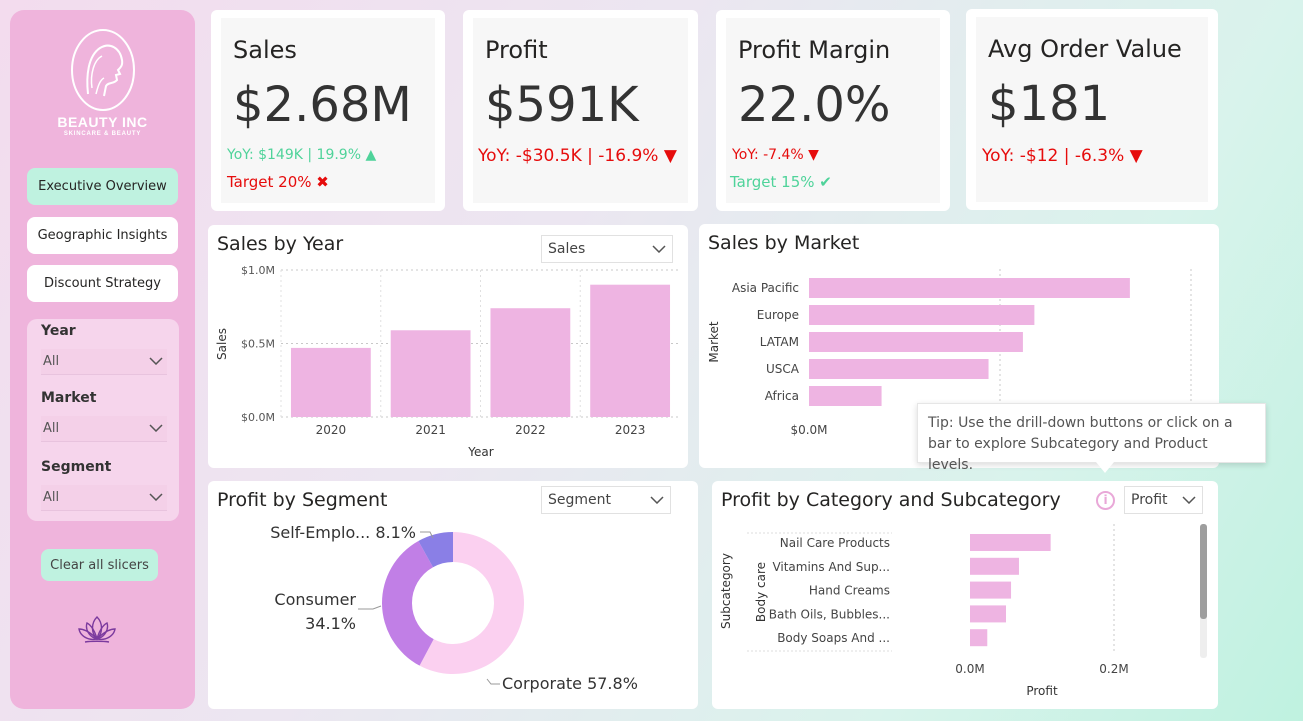 This screenshot has width=1303, height=721. What do you see at coordinates (1062, 156) in the screenshot?
I see `kpi-yoy: YoY: -$12 | -6.3% ▼` at bounding box center [1062, 156].